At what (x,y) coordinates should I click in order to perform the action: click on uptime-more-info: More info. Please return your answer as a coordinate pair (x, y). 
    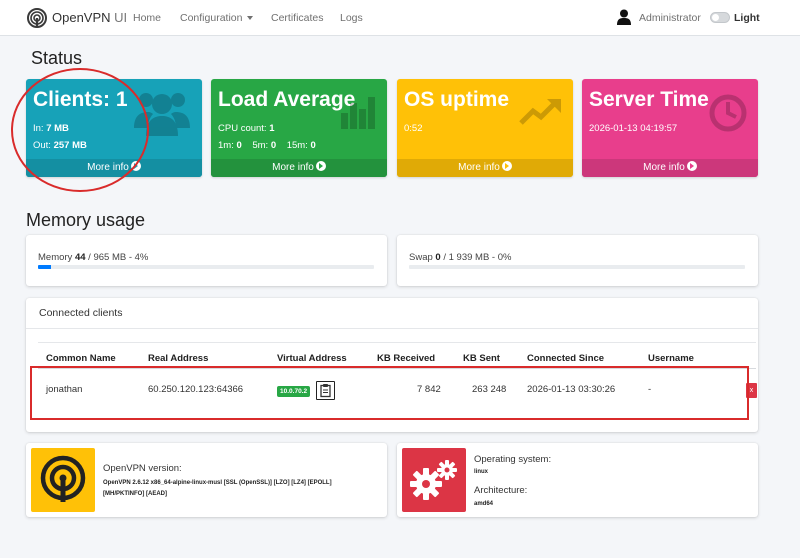
    Looking at the image, I should click on (485, 168).